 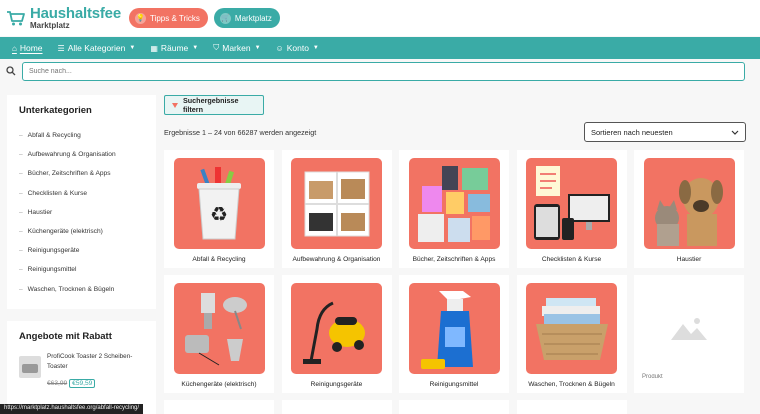 I want to click on subcategory-link: – Reinigungsmittel, so click(x=81, y=269).